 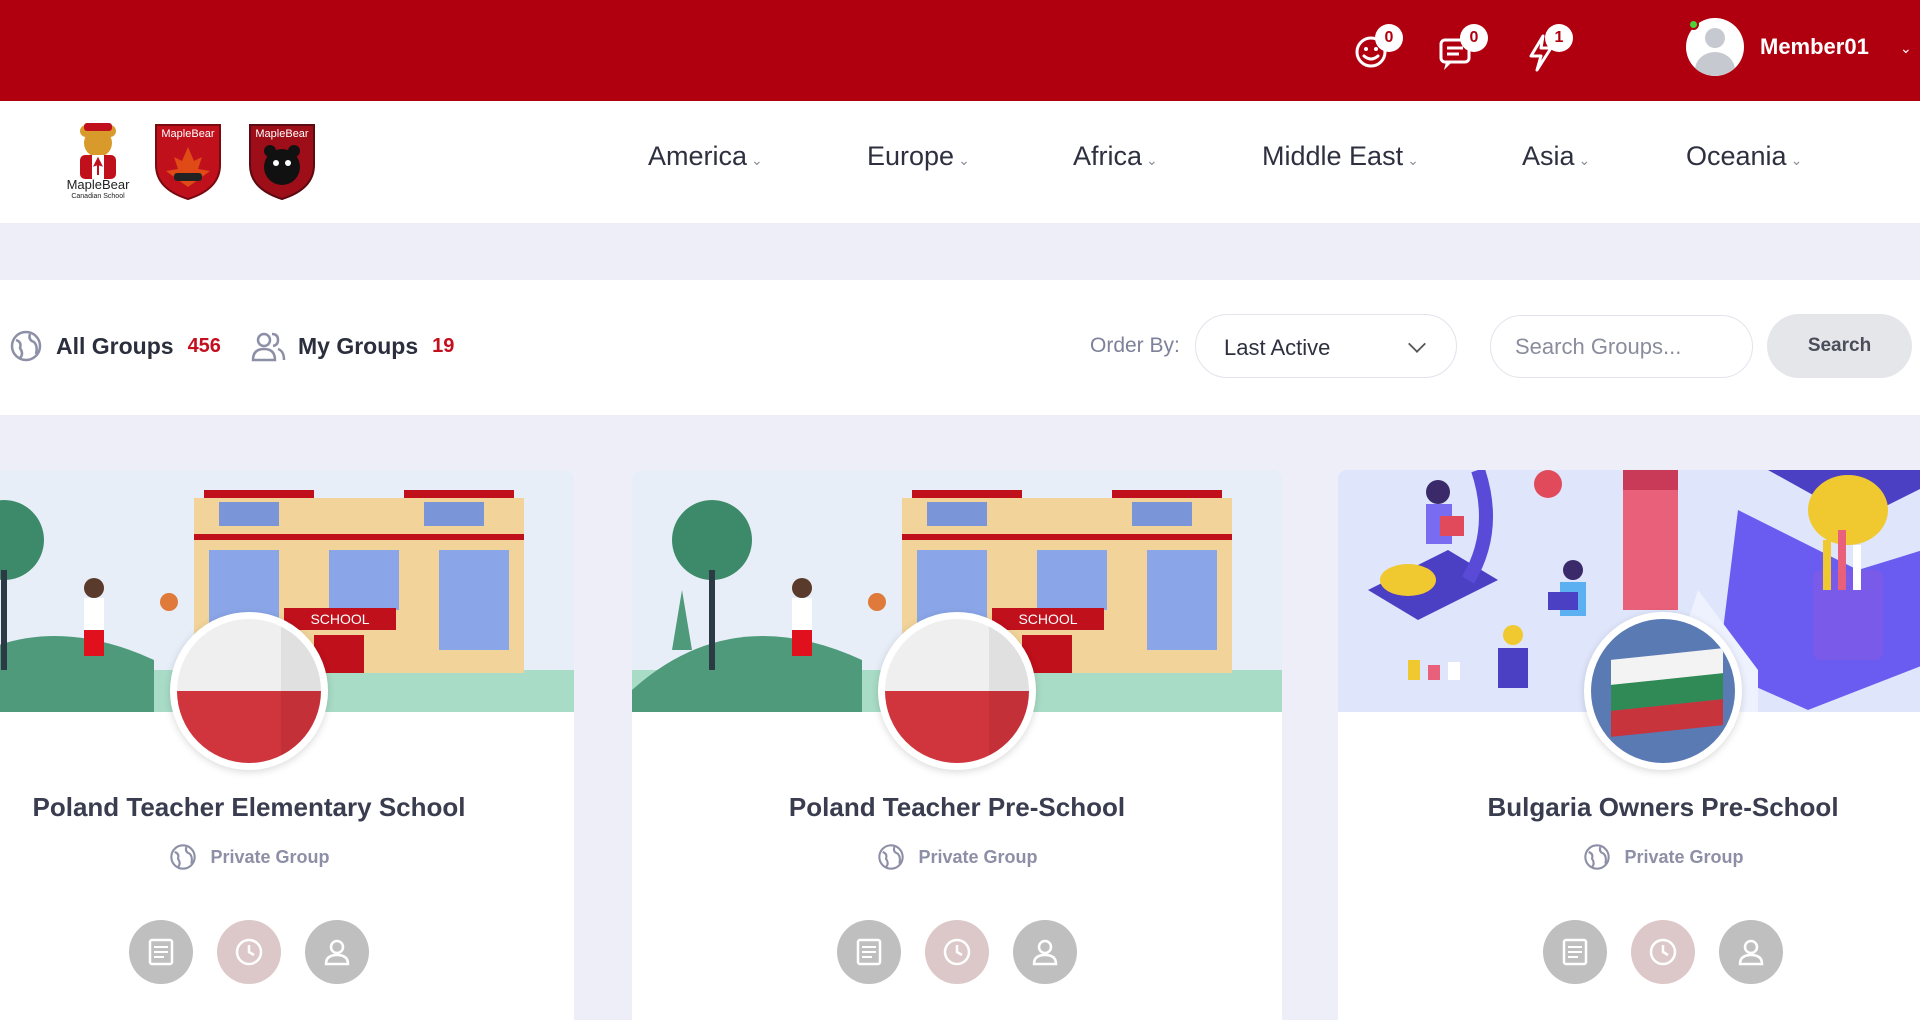 I want to click on nav-item-africa: Africa ⌄, so click(x=1115, y=156).